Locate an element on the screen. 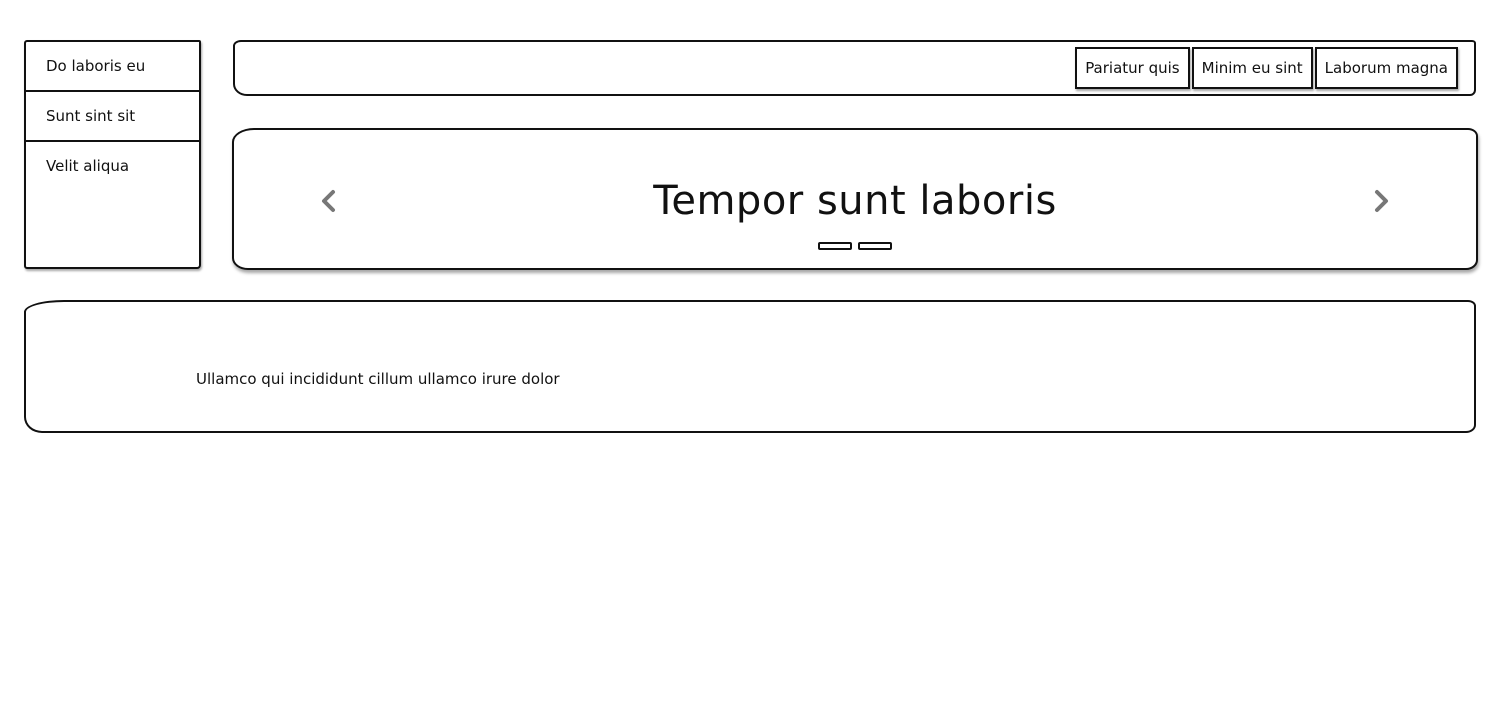  carousel-indicators is located at coordinates (855, 246).